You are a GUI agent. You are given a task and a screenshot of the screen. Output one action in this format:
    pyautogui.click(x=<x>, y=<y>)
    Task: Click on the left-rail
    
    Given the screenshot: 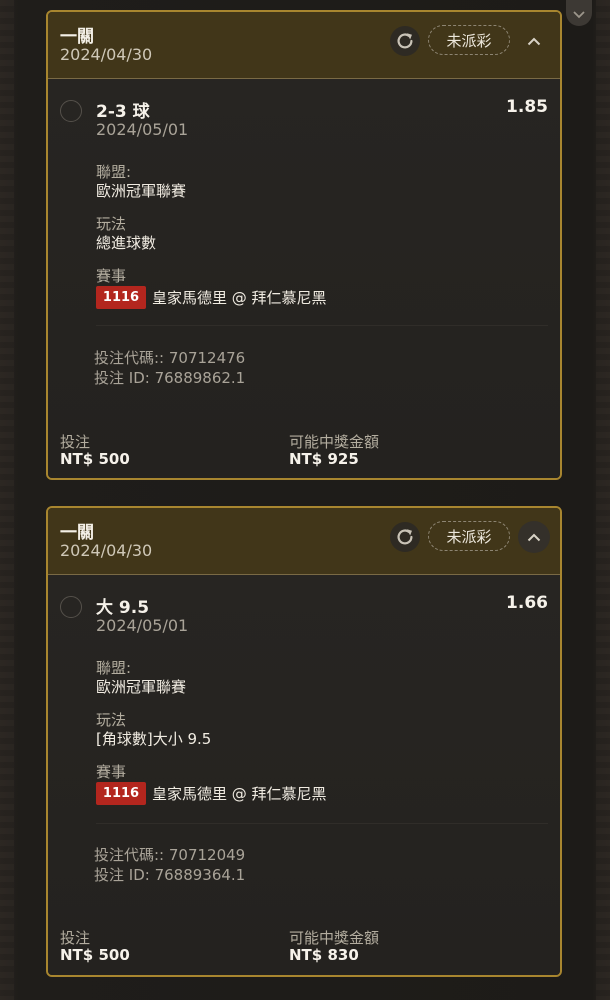 What is the action you would take?
    pyautogui.click(x=7, y=500)
    